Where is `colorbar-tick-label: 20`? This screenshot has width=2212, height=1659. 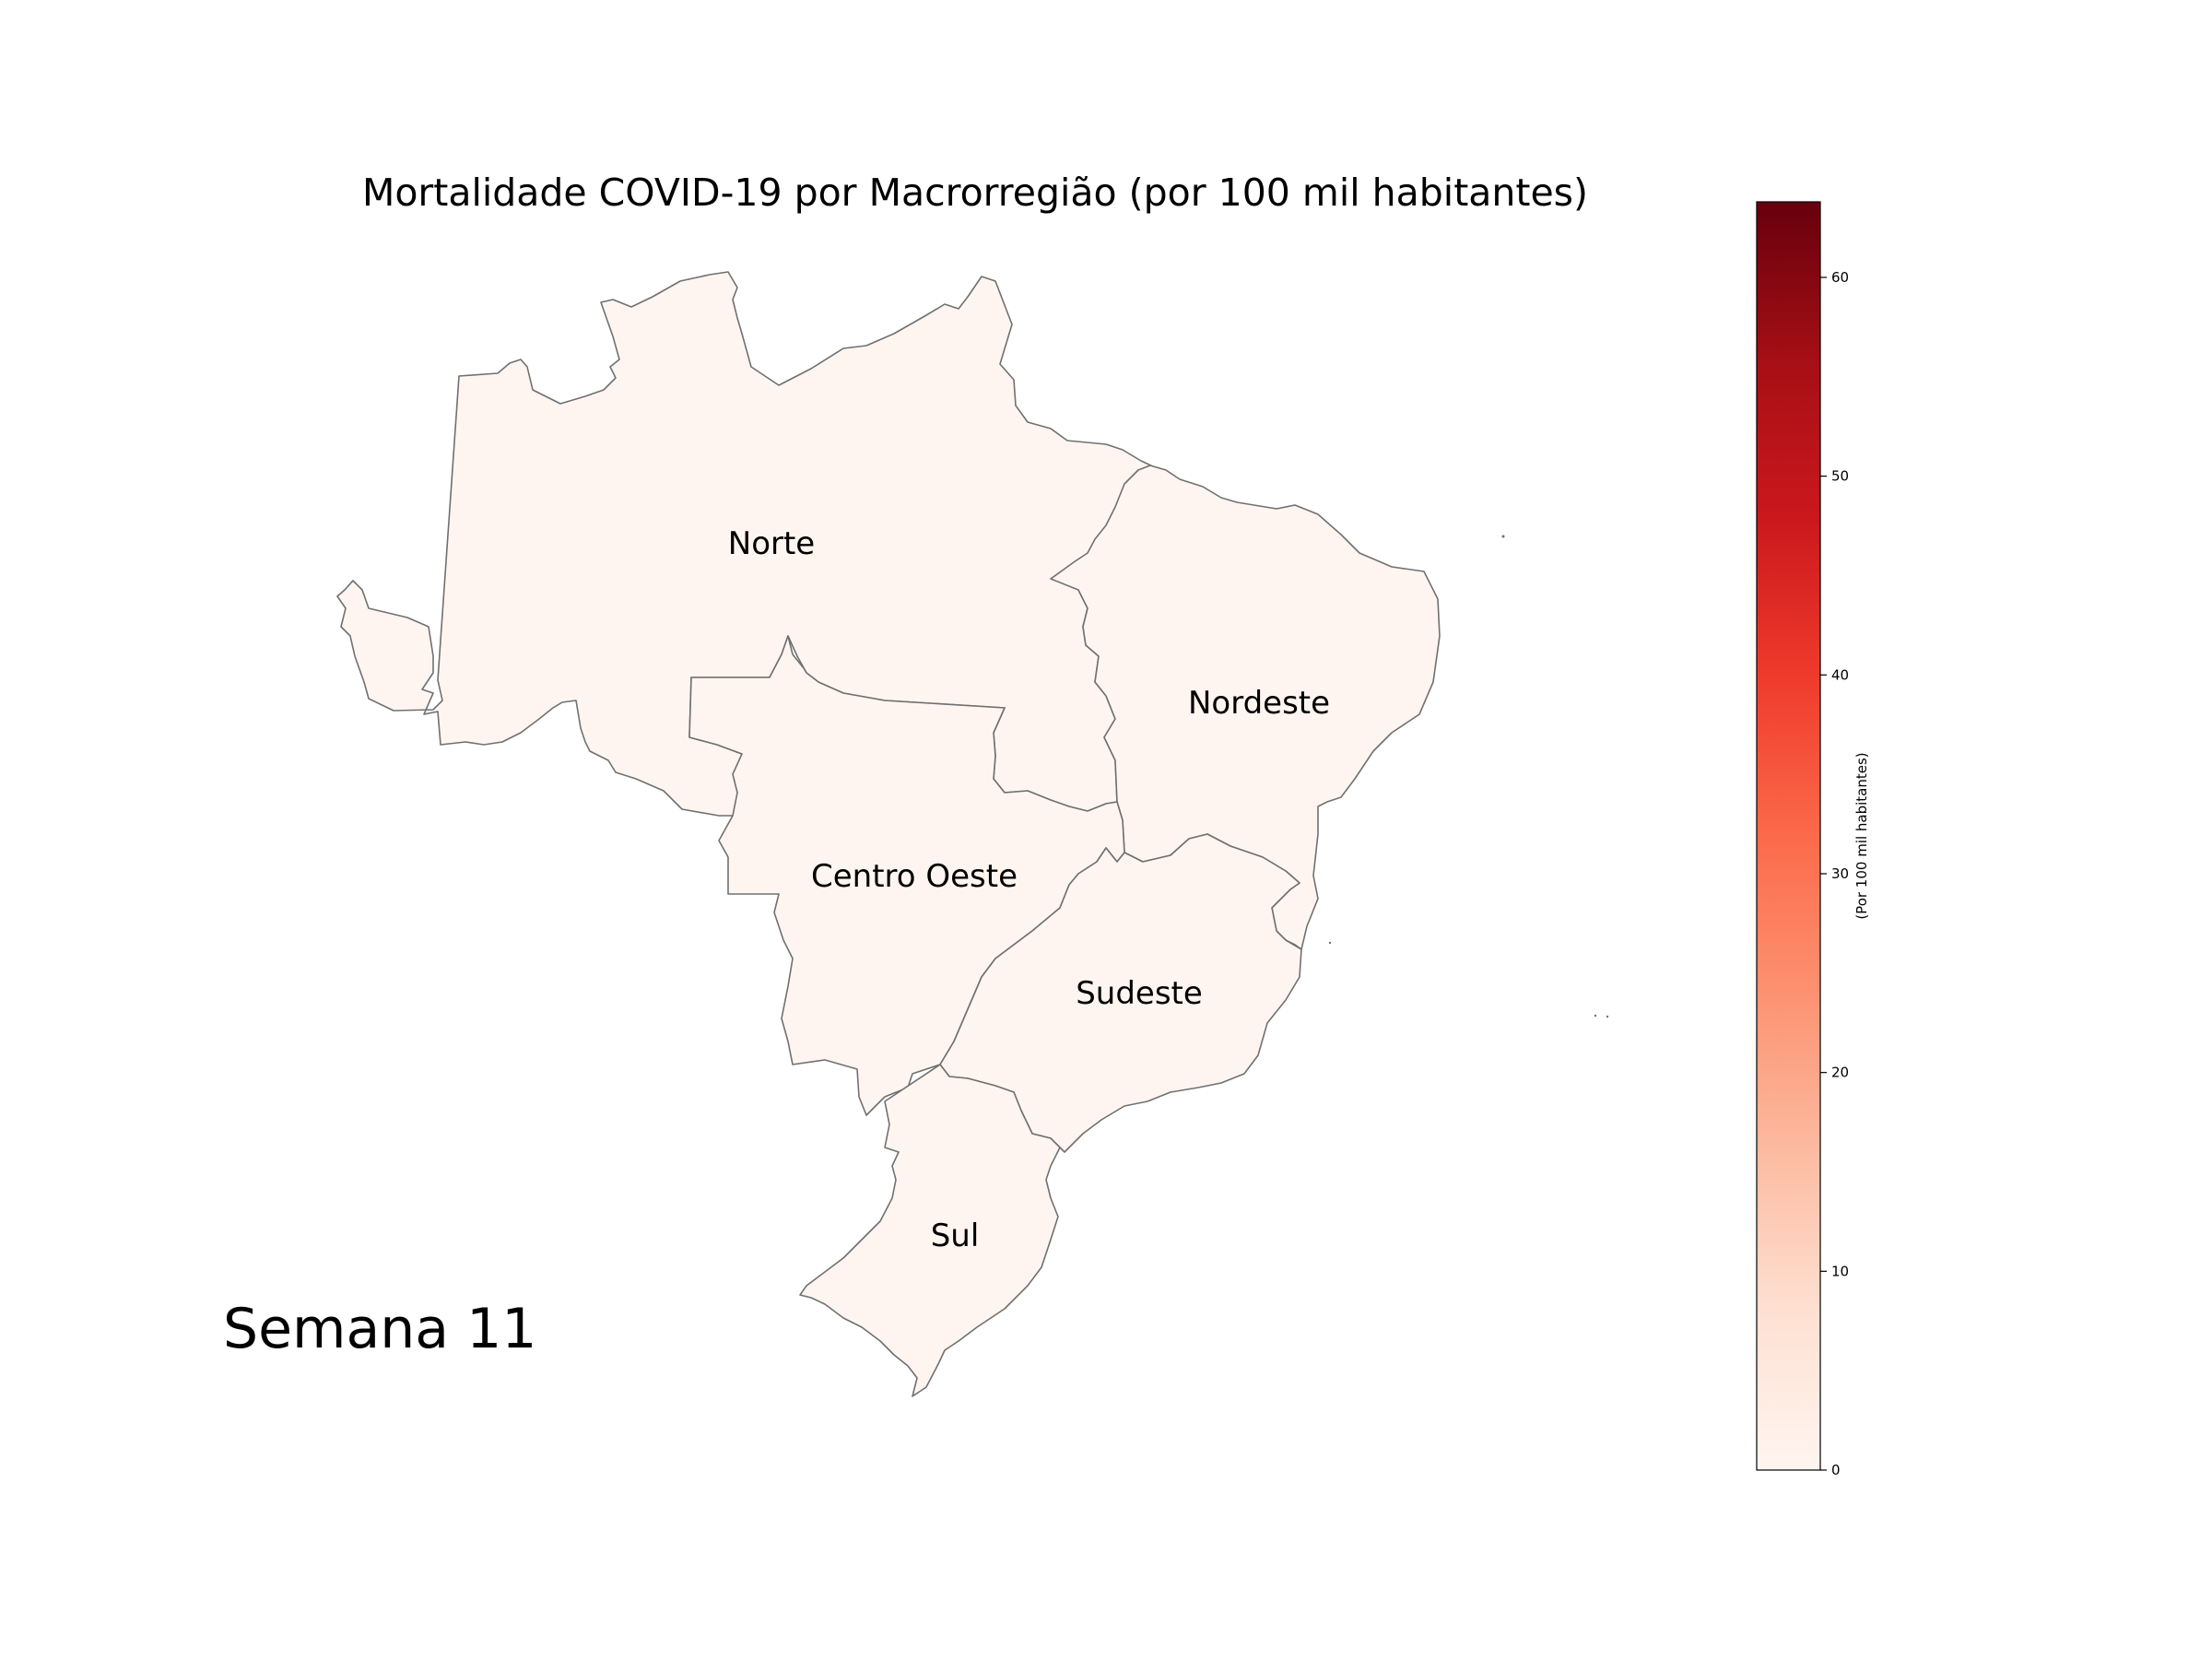
colorbar-tick-label: 20 is located at coordinates (1840, 1073).